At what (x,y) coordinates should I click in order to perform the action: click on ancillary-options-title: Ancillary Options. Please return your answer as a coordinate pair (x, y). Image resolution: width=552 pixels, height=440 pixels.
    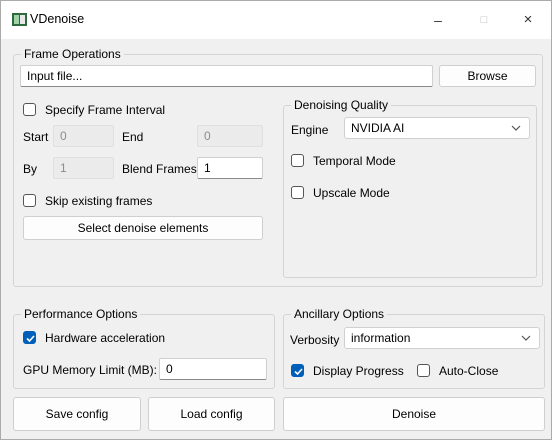
    Looking at the image, I should click on (339, 314).